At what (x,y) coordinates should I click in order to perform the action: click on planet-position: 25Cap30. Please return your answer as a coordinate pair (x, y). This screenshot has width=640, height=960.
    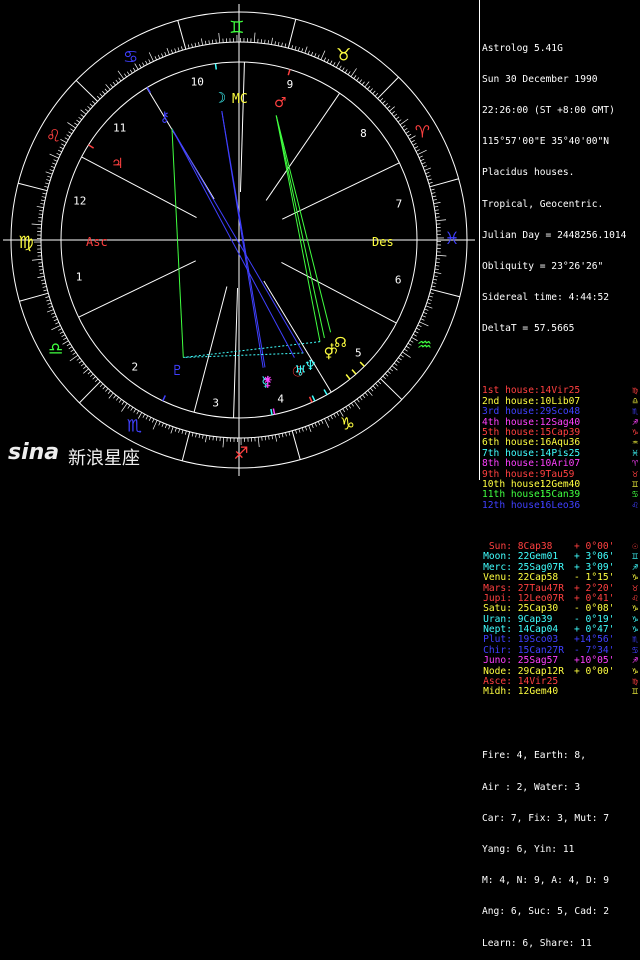
    Looking at the image, I should click on (538, 609).